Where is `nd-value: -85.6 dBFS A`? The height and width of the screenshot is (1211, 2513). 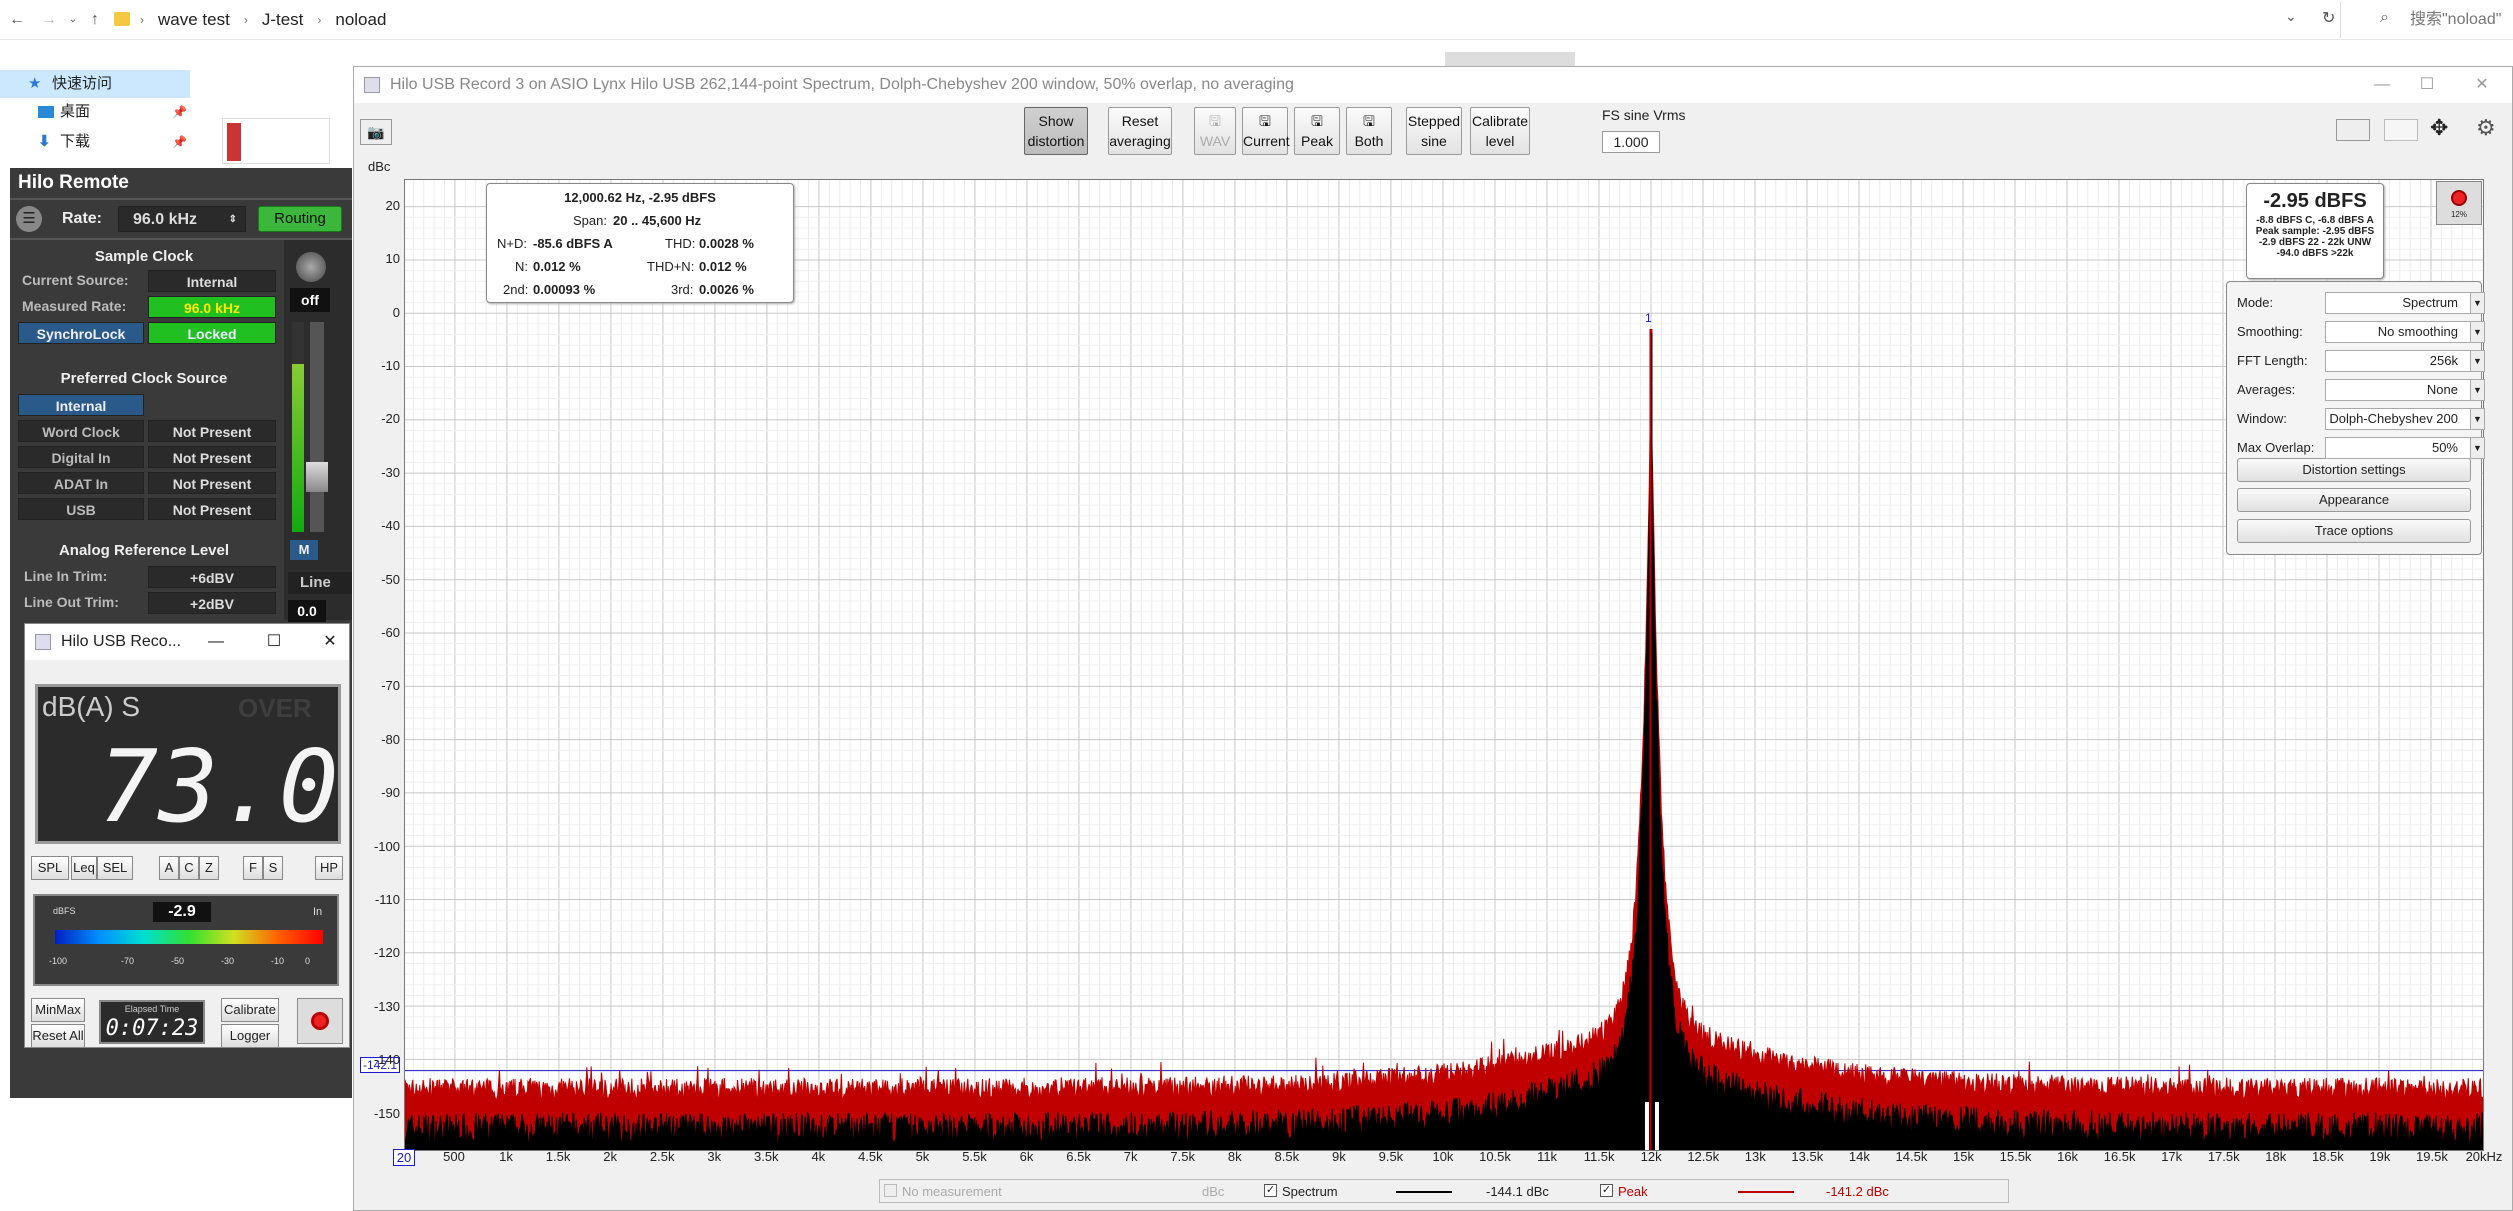
nd-value: -85.6 dBFS A is located at coordinates (573, 243).